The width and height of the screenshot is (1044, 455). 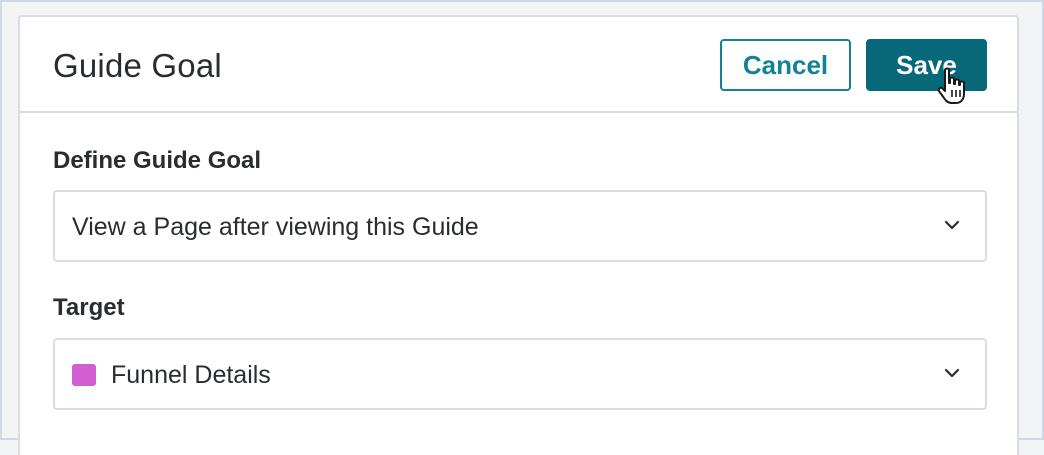 I want to click on guide-goal-dropdown: View a Page after viewing this Guide, so click(x=520, y=226).